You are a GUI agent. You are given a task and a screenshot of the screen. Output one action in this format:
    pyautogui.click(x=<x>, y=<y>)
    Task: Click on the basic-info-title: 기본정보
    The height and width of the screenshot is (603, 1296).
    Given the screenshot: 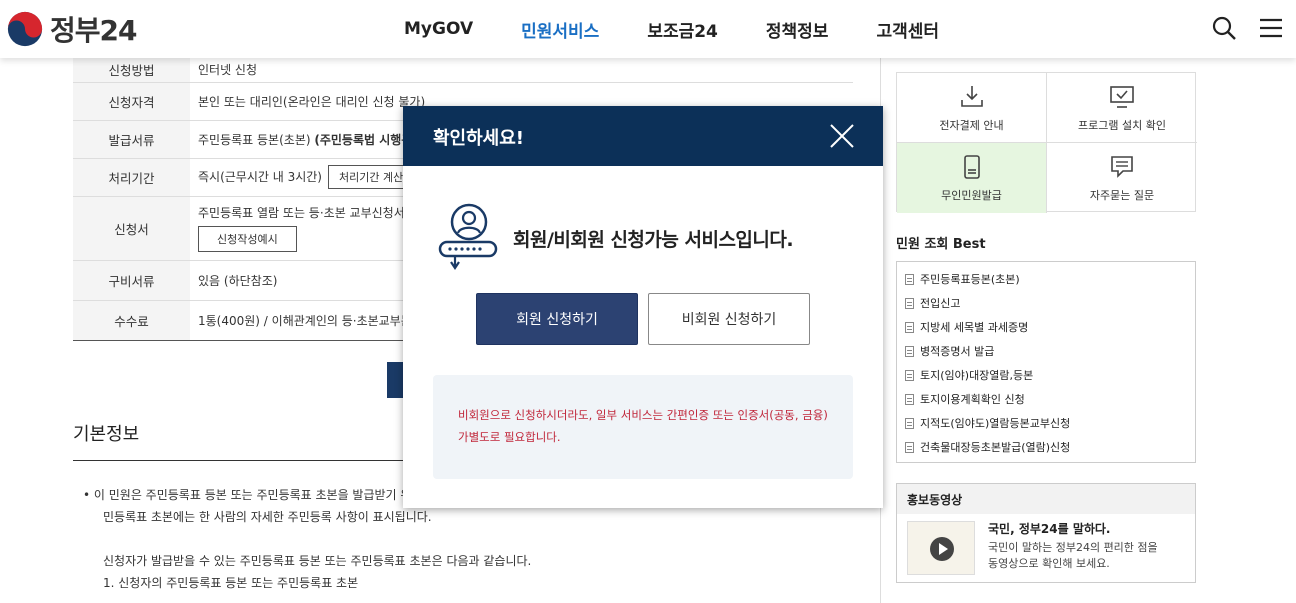 What is the action you would take?
    pyautogui.click(x=106, y=434)
    